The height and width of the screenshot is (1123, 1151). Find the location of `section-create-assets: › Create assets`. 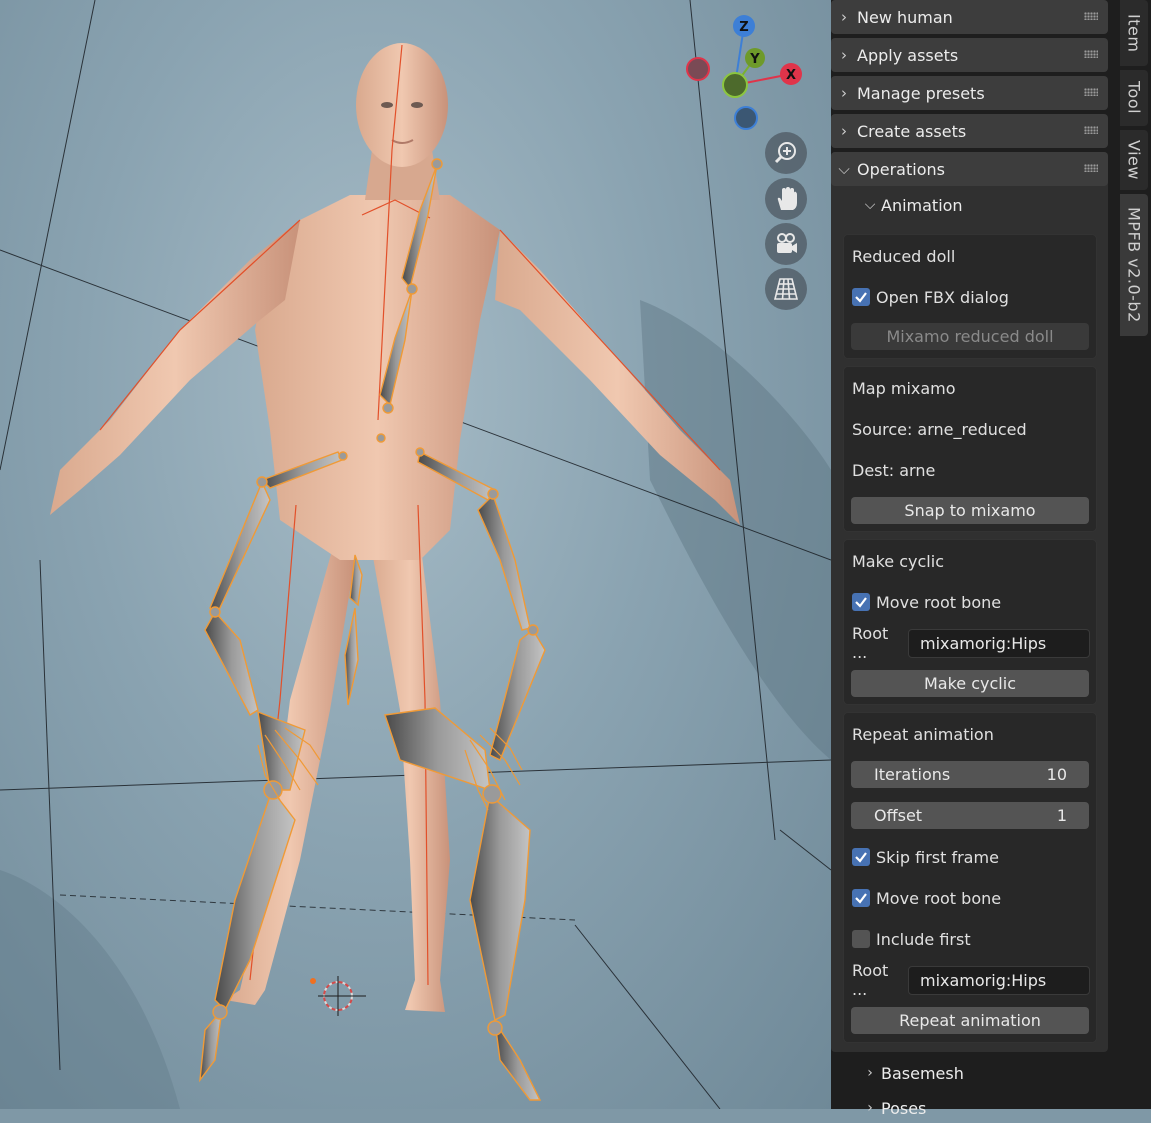

section-create-assets: › Create assets is located at coordinates (969, 131).